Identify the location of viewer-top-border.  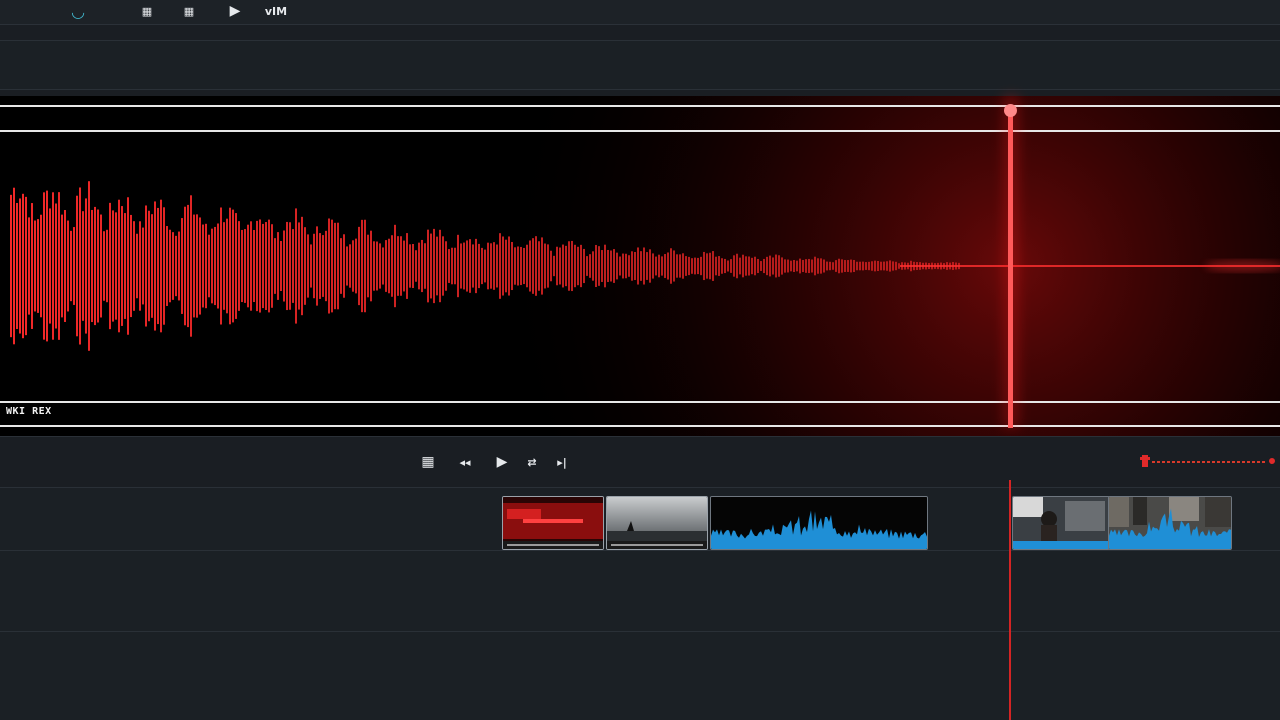
(640, 106).